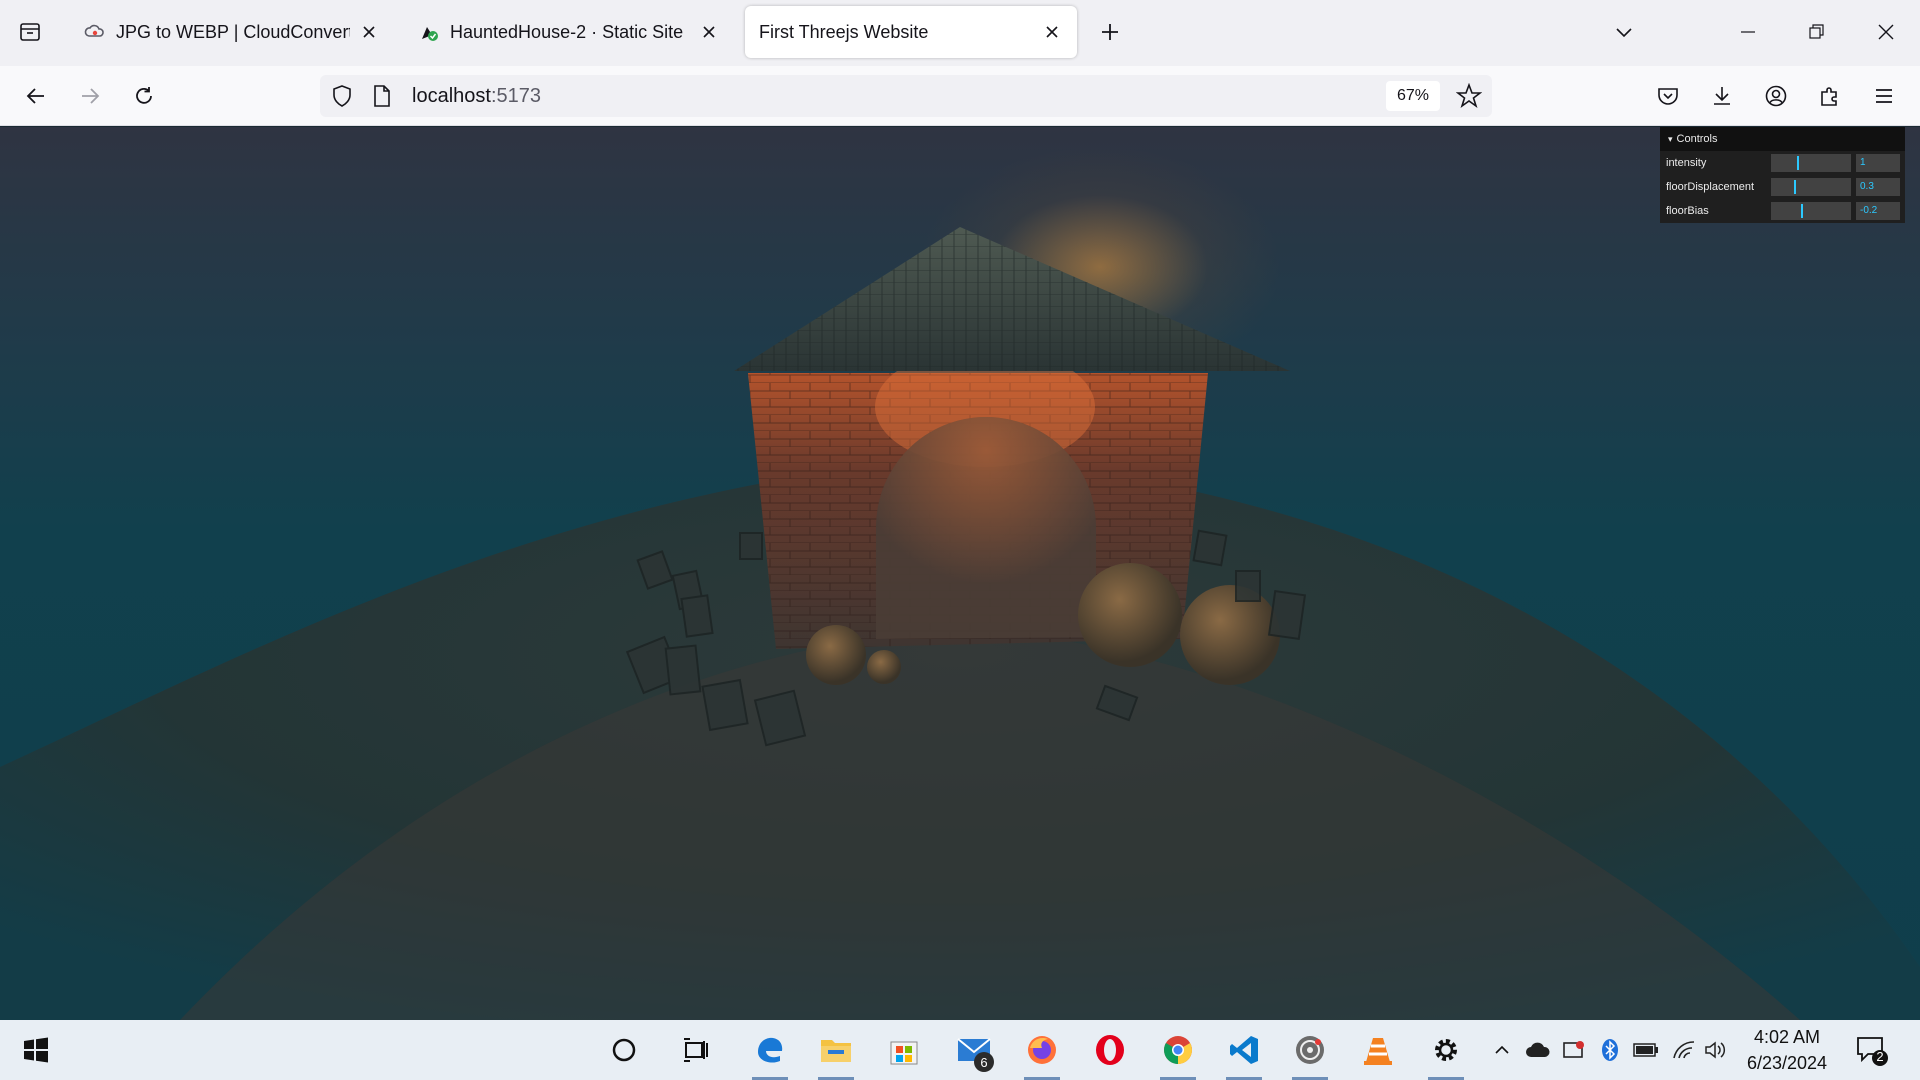 The width and height of the screenshot is (1920, 1080). What do you see at coordinates (515, 96) in the screenshot?
I see `url-port: :5173` at bounding box center [515, 96].